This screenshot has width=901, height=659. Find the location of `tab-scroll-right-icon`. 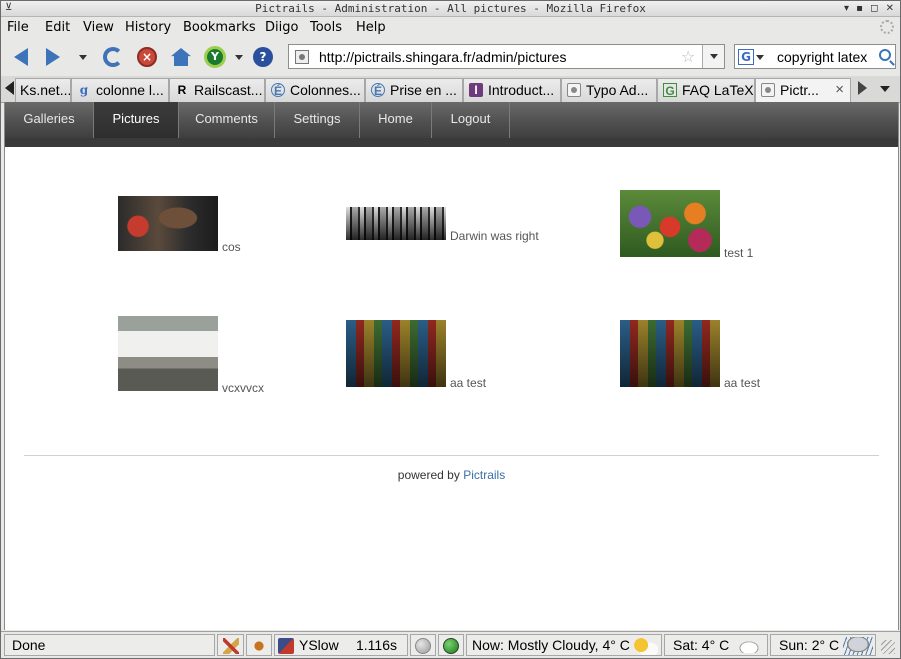

tab-scroll-right-icon is located at coordinates (862, 88).